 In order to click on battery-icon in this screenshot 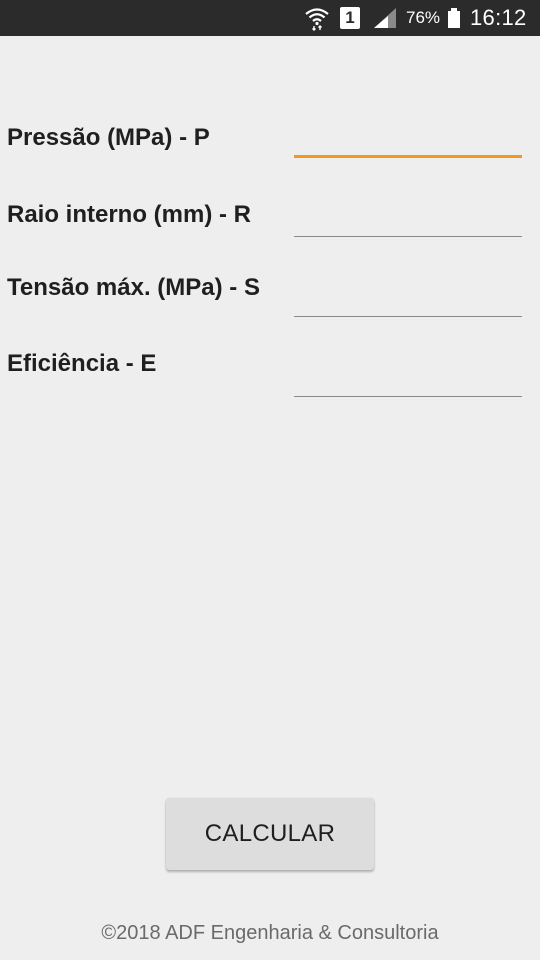, I will do `click(454, 18)`.